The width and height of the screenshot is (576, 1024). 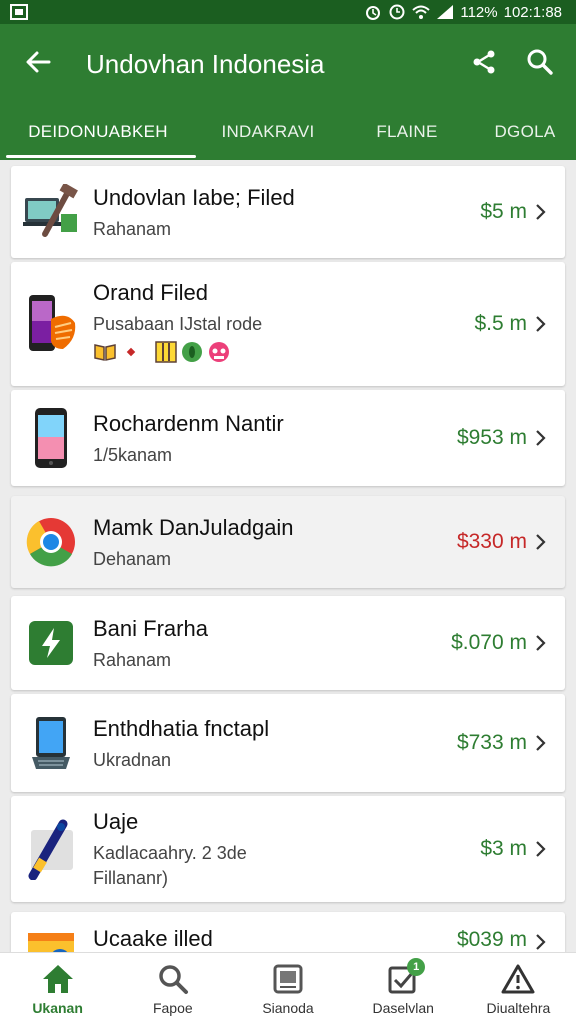 What do you see at coordinates (170, 853) in the screenshot?
I see `item-subtitle: Kadlacaahry. 2 3de` at bounding box center [170, 853].